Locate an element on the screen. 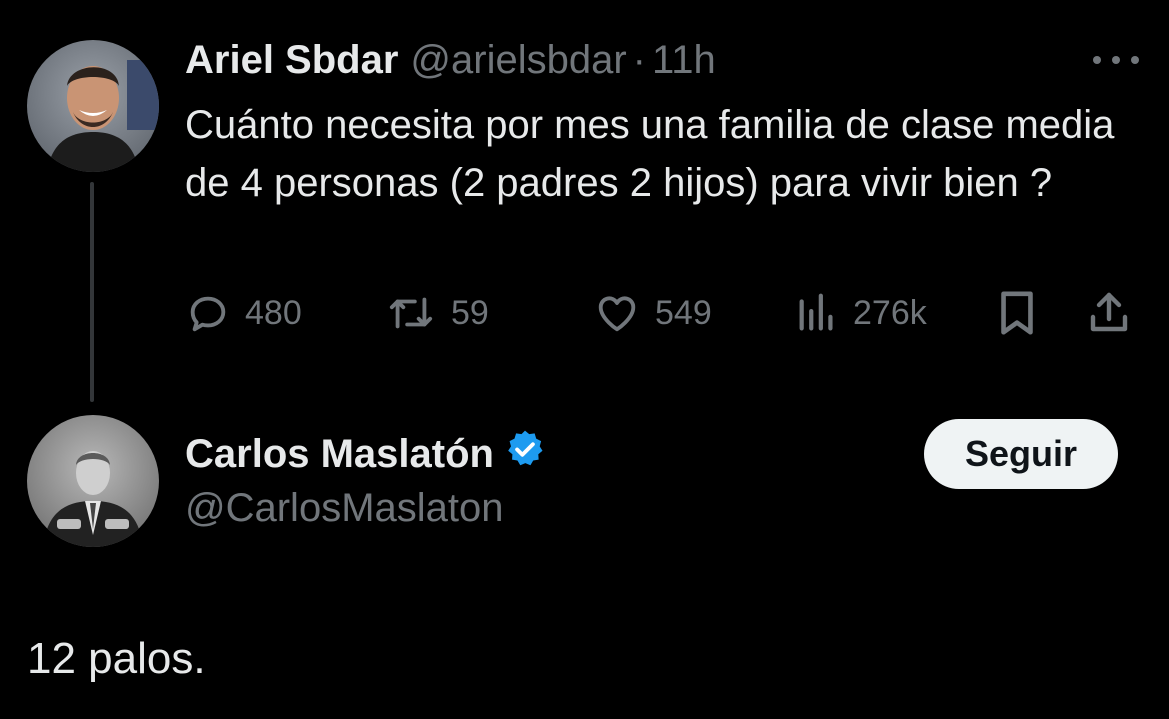  like-button: 549 is located at coordinates (652, 313).